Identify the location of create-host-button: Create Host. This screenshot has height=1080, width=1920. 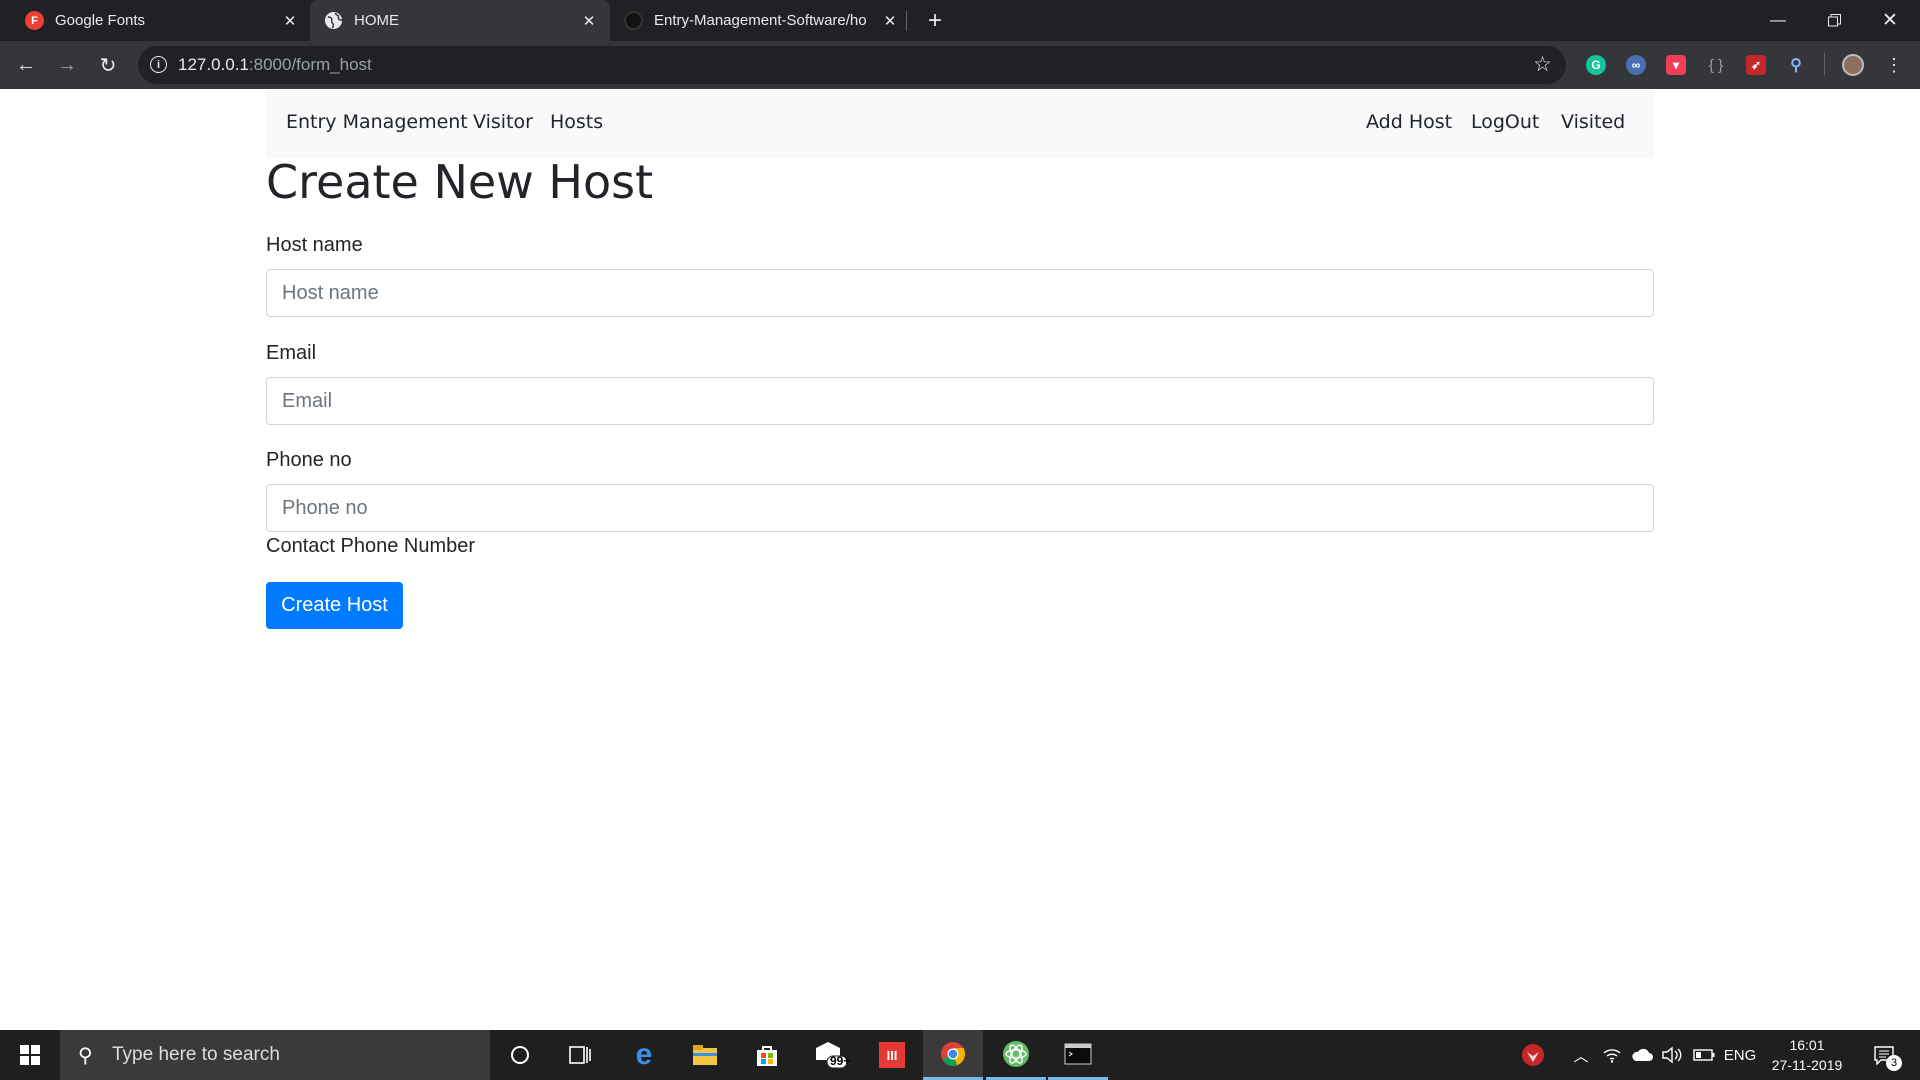
(334, 605).